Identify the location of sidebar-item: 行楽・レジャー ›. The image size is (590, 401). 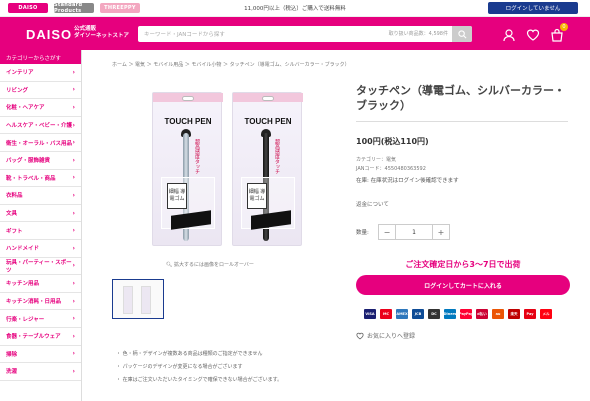
(40, 319).